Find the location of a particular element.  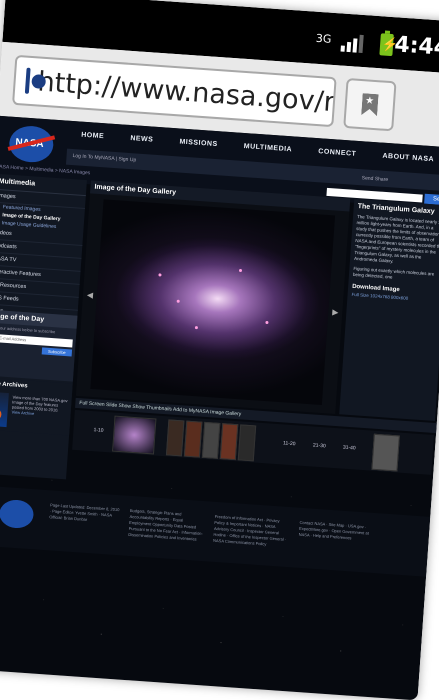

nav-connect: CONNECT is located at coordinates (337, 156).